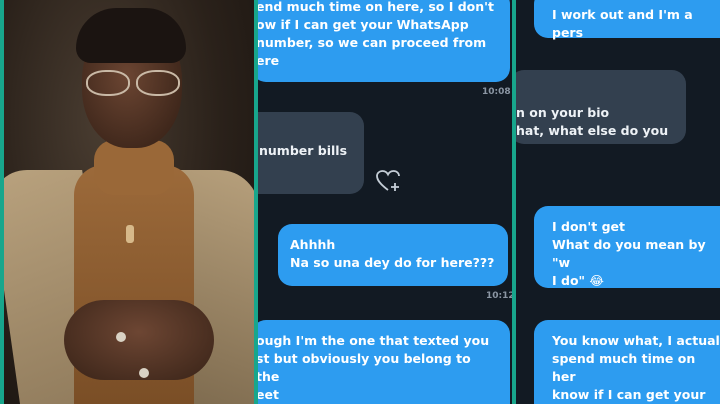  Describe the element at coordinates (389, 181) in the screenshot. I see `heart-plus-icon` at that location.